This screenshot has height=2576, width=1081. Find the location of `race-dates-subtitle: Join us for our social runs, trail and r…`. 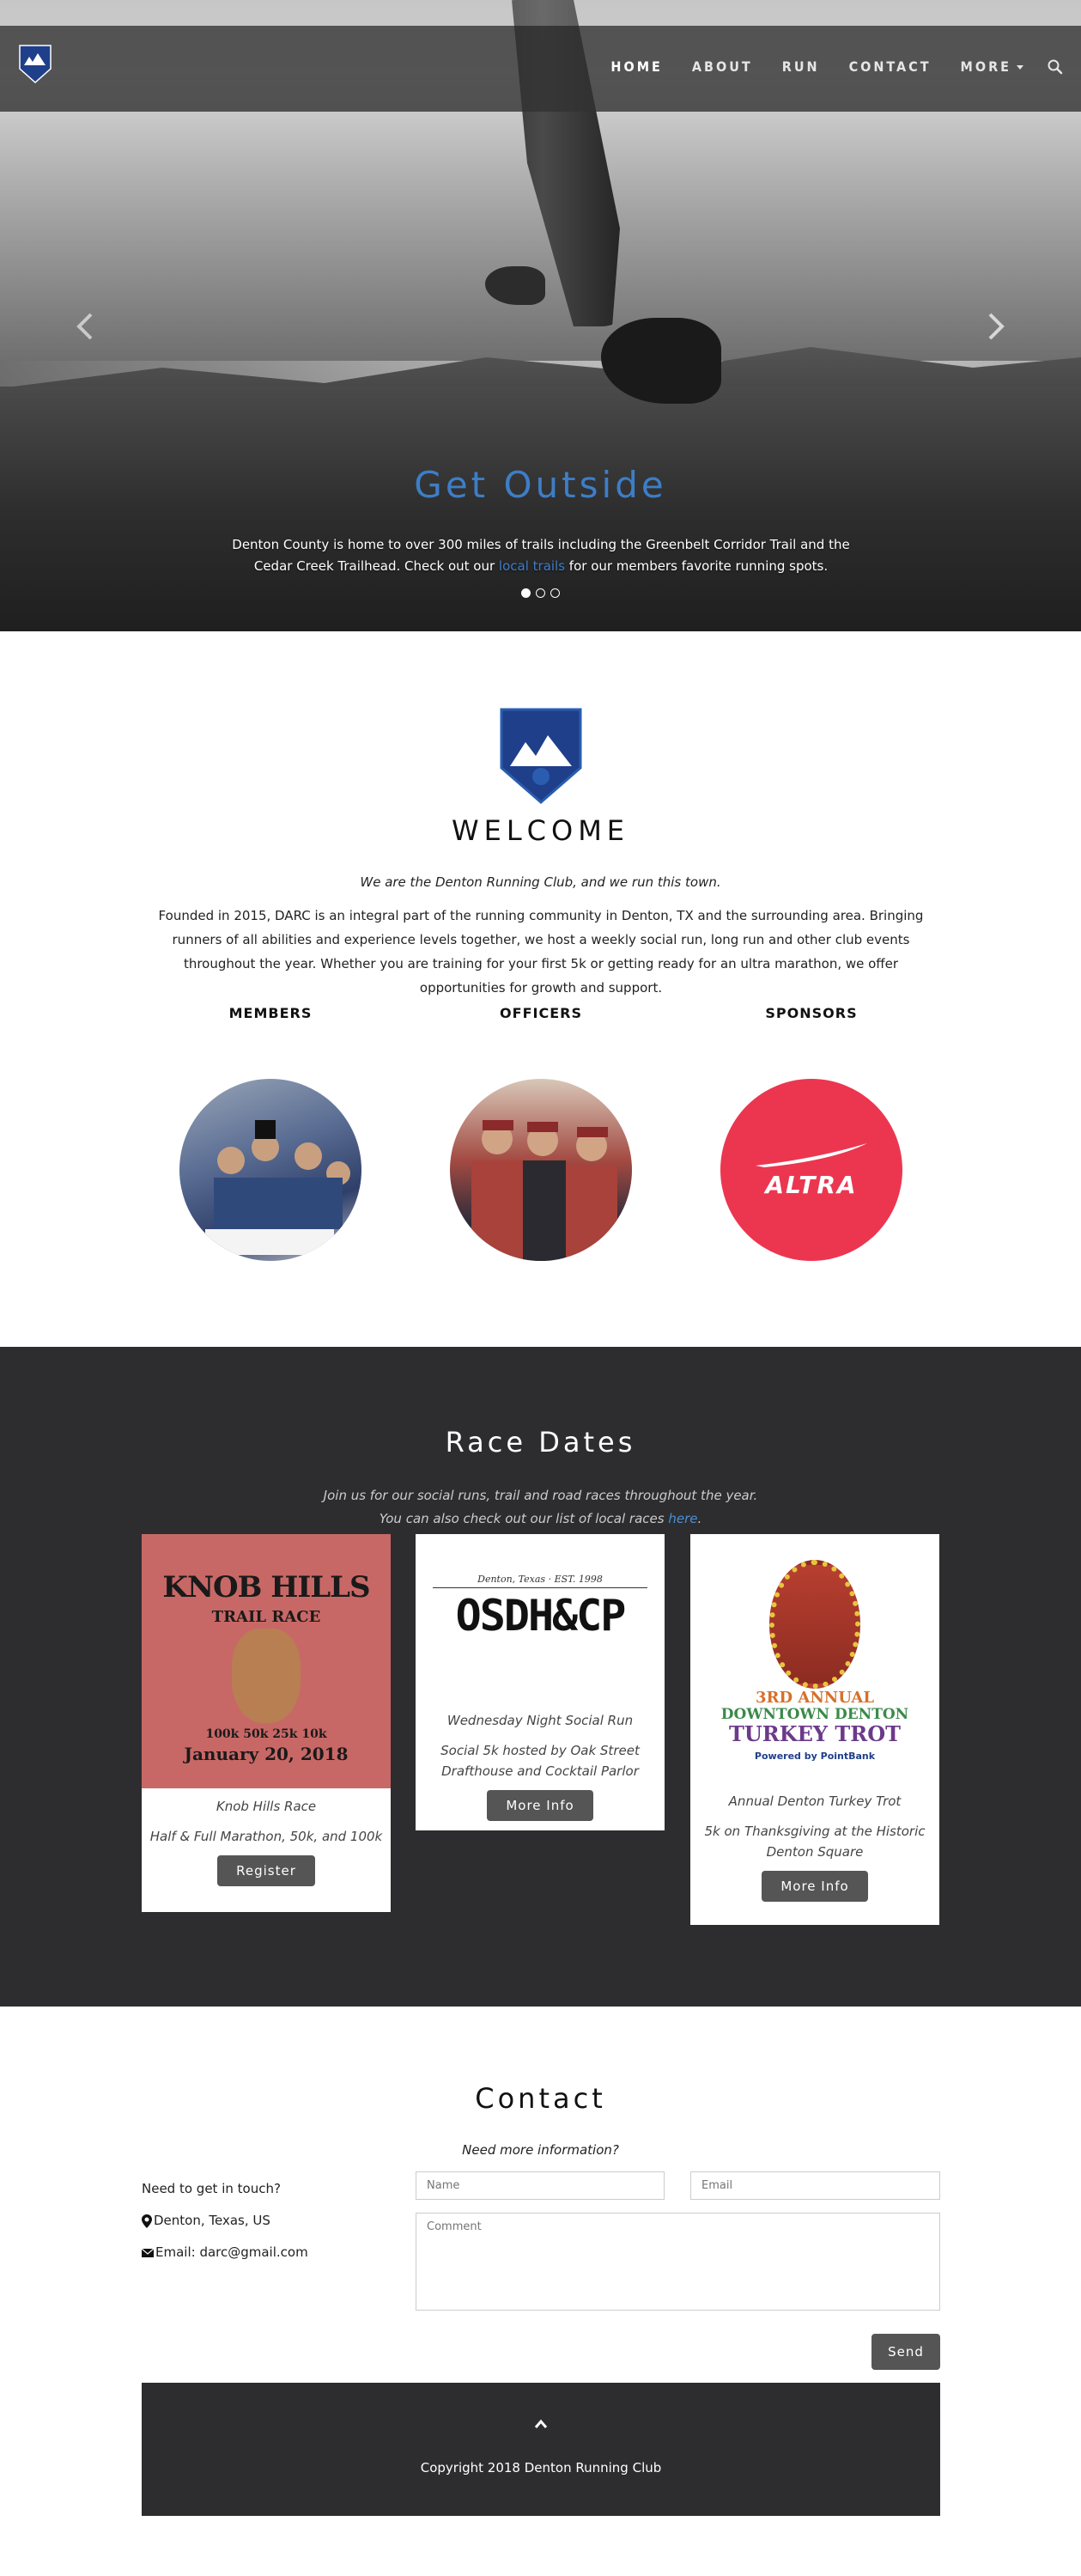

race-dates-subtitle: Join us for our social runs, trail and r… is located at coordinates (540, 1507).